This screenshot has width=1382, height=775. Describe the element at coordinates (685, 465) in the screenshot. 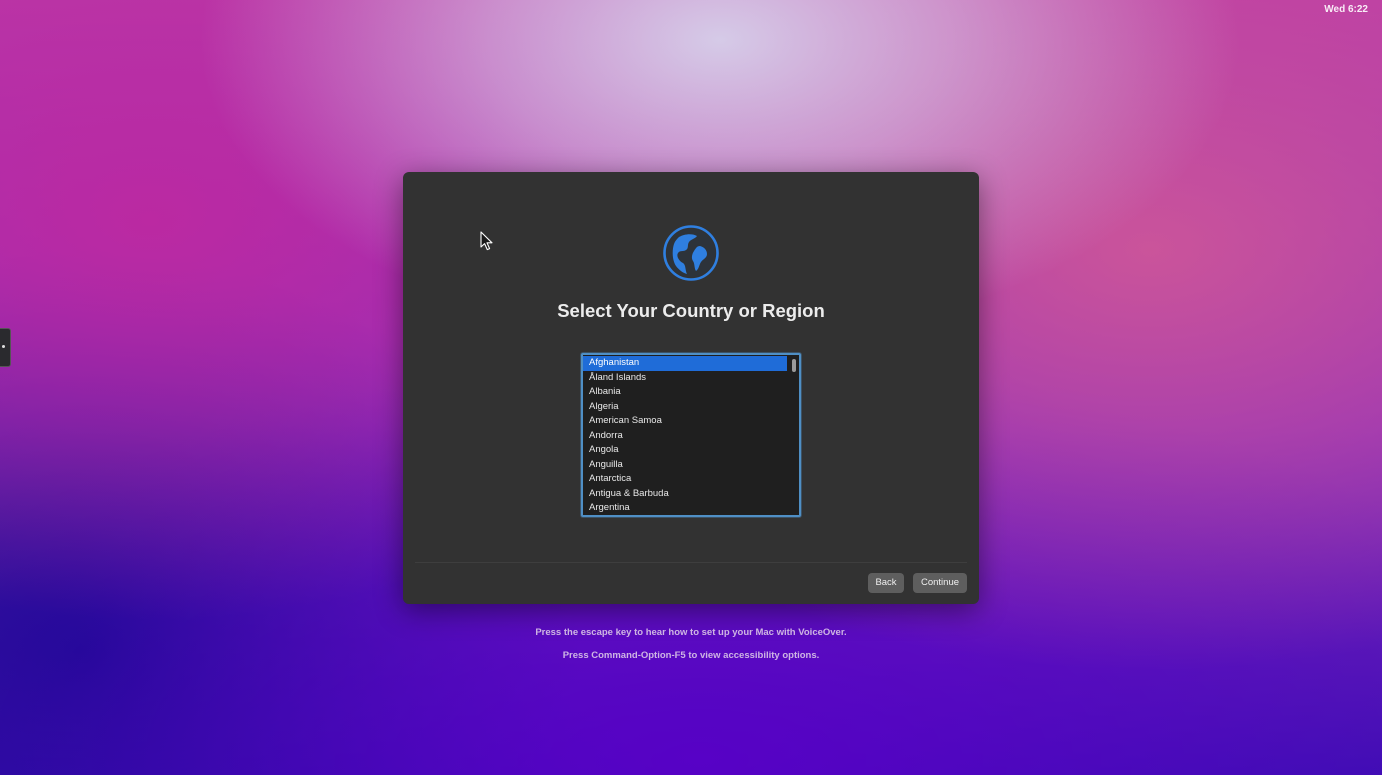

I see `country-option: Anguilla` at that location.